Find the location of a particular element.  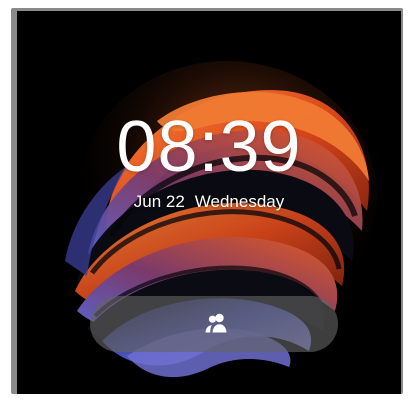

lockscreen-clock: 08:39 is located at coordinates (209, 147).